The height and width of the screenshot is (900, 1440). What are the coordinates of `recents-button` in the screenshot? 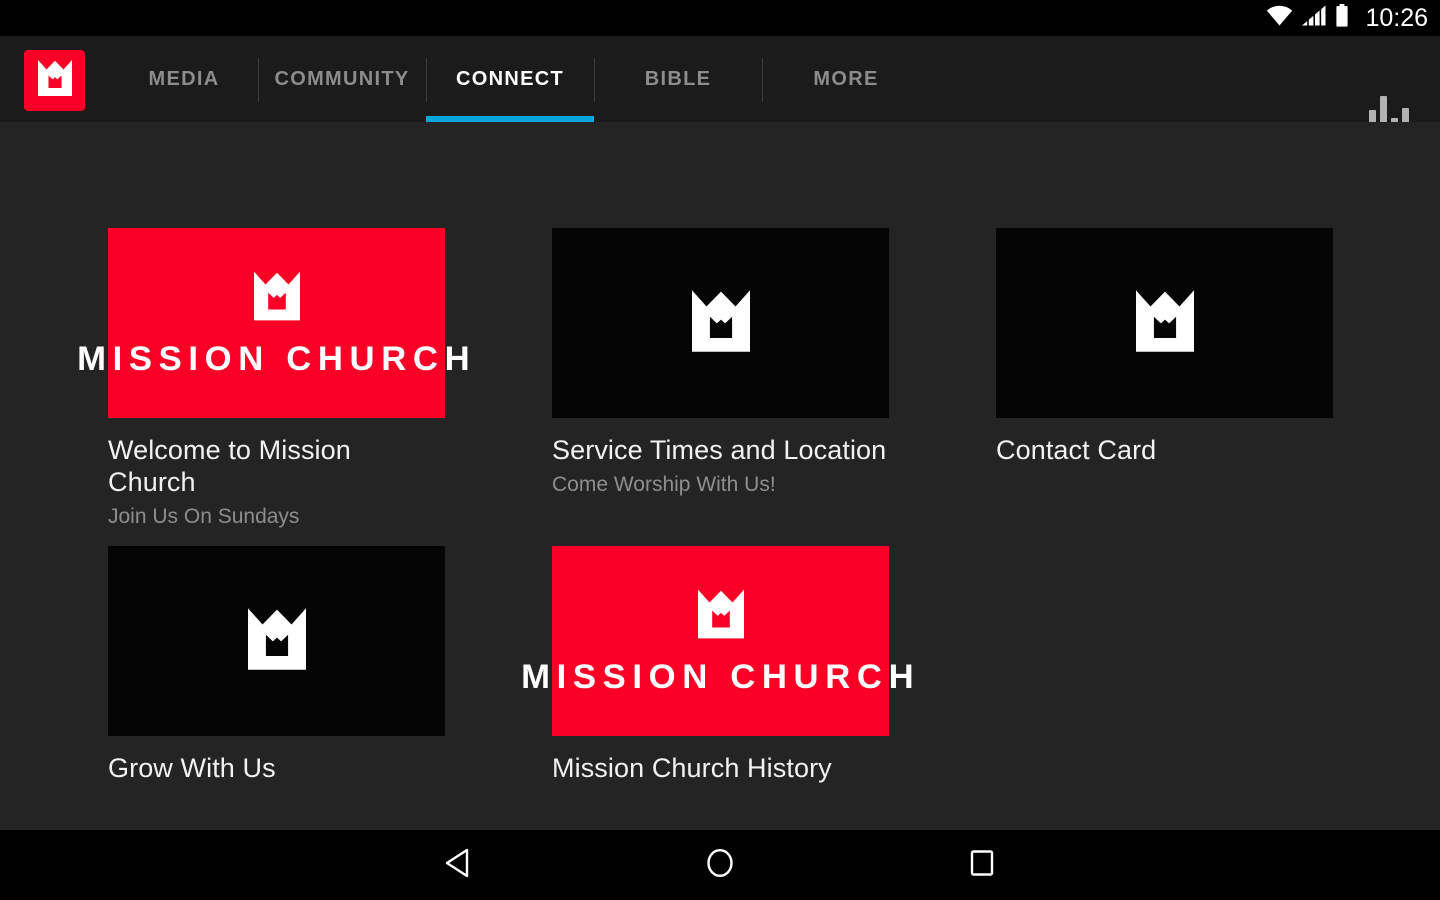 It's located at (982, 865).